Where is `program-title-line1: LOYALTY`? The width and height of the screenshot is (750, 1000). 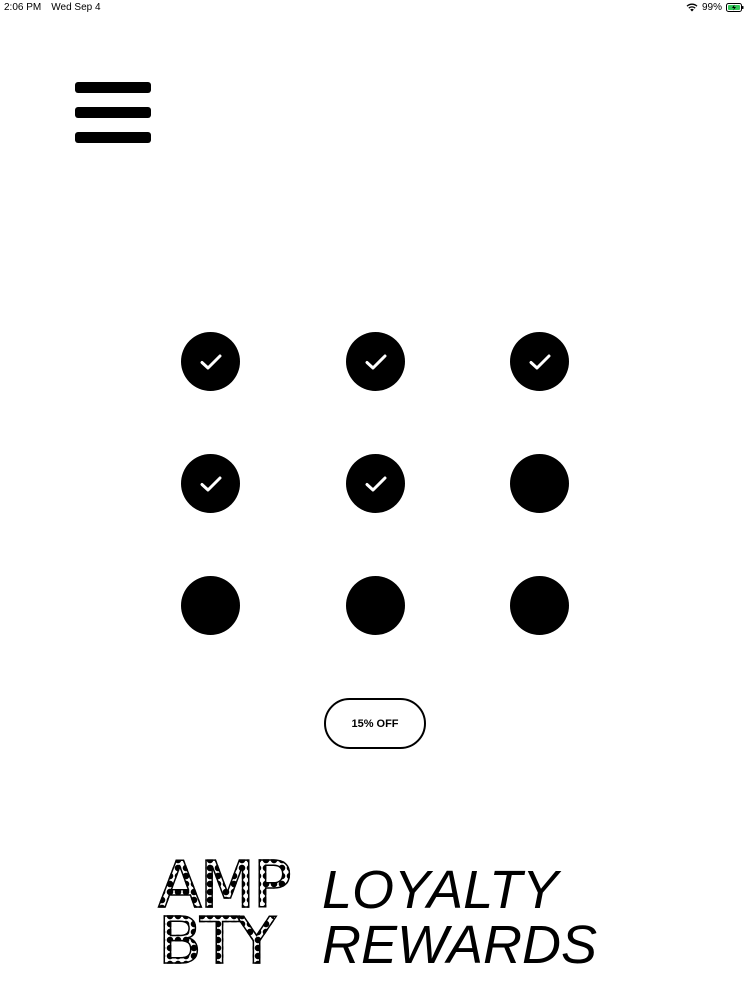
program-title-line1: LOYALTY is located at coordinates (440, 890).